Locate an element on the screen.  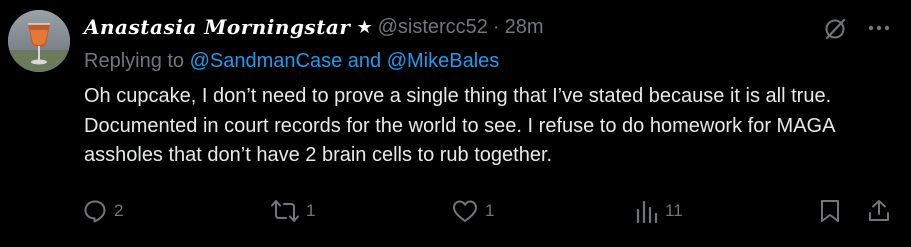
views-button: 11 is located at coordinates (659, 211).